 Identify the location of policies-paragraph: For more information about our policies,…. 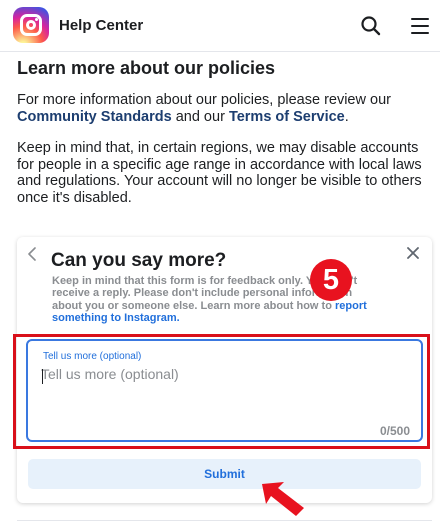
(204, 108).